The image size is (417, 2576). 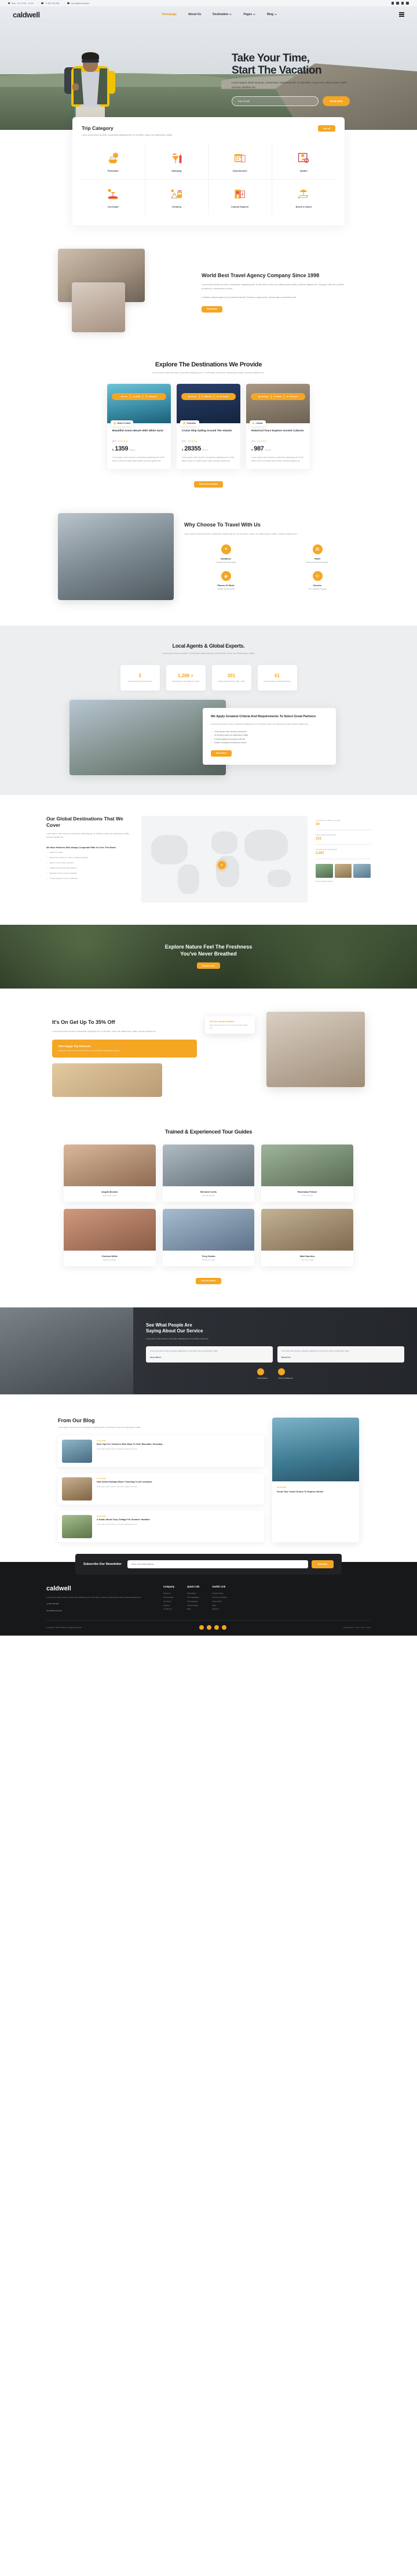 I want to click on trip-category-item: Floacation, so click(x=113, y=162).